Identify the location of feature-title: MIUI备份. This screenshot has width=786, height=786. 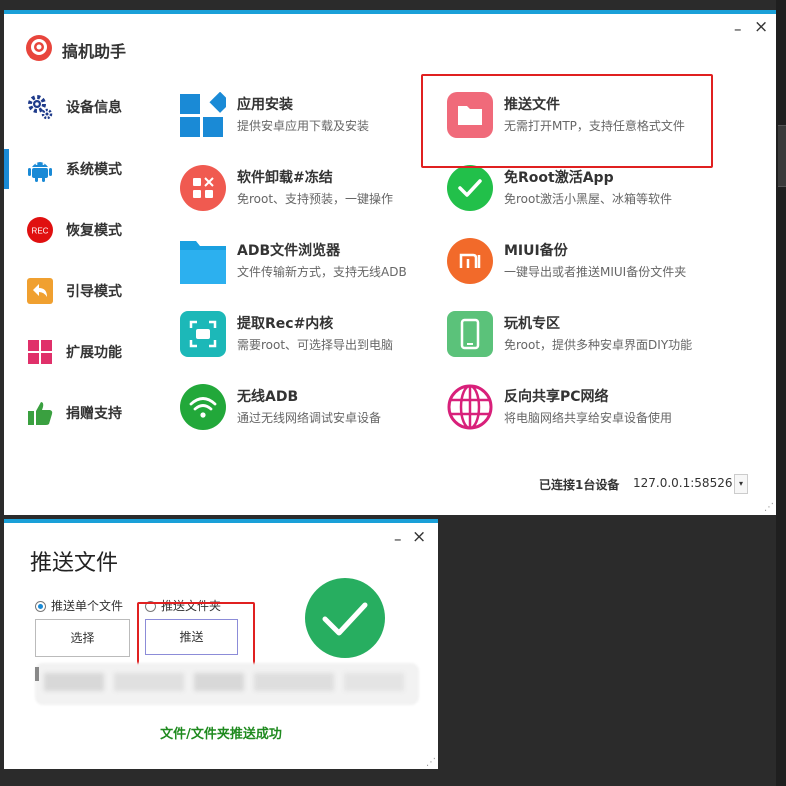
(536, 251).